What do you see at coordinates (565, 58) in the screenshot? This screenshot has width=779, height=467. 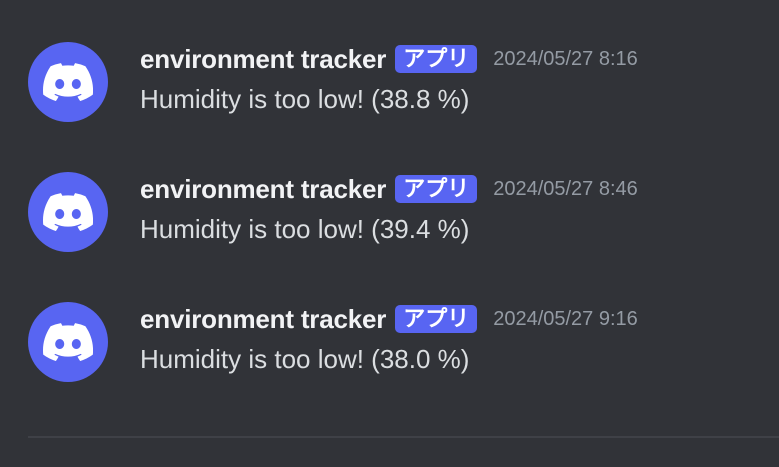 I see `timestamp: 2024/05/27 8:16` at bounding box center [565, 58].